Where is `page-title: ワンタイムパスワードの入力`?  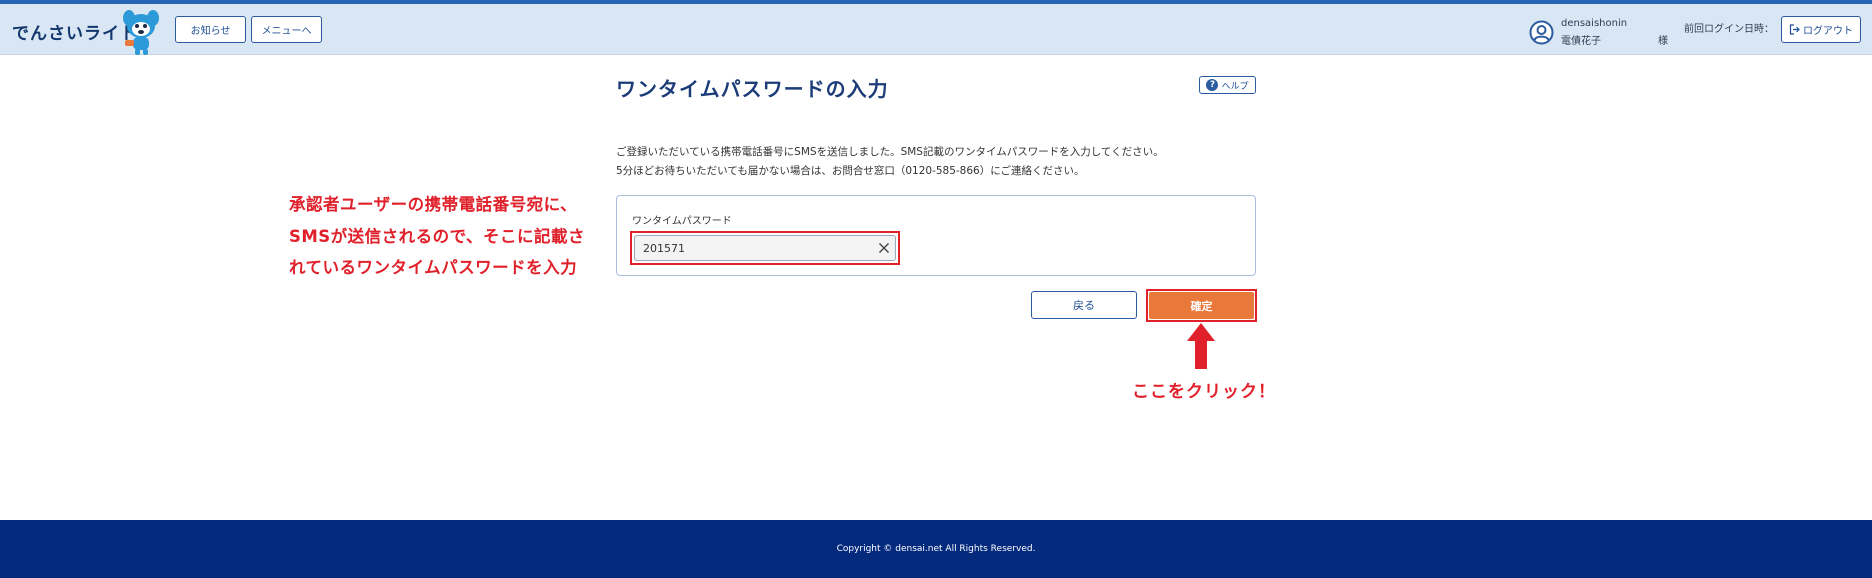
page-title: ワンタイムパスワードの入力 is located at coordinates (752, 89).